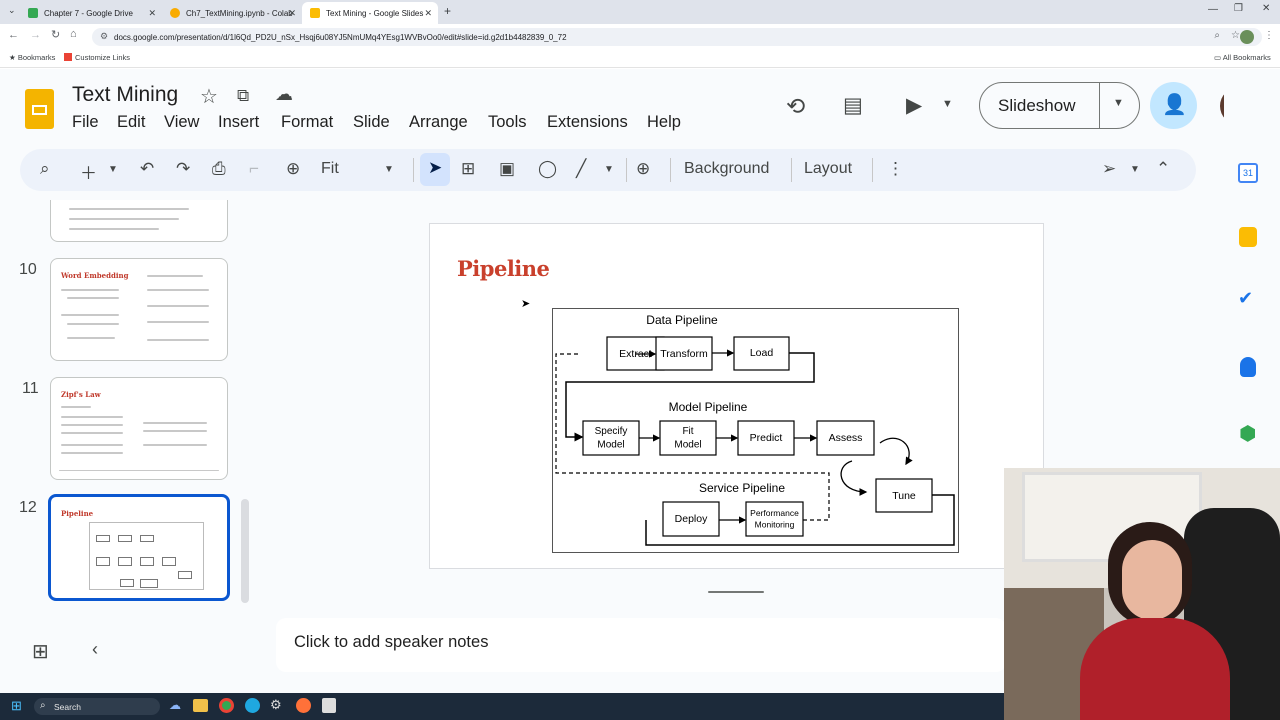  What do you see at coordinates (35, 35) in the screenshot?
I see `forward-icon: →` at bounding box center [35, 35].